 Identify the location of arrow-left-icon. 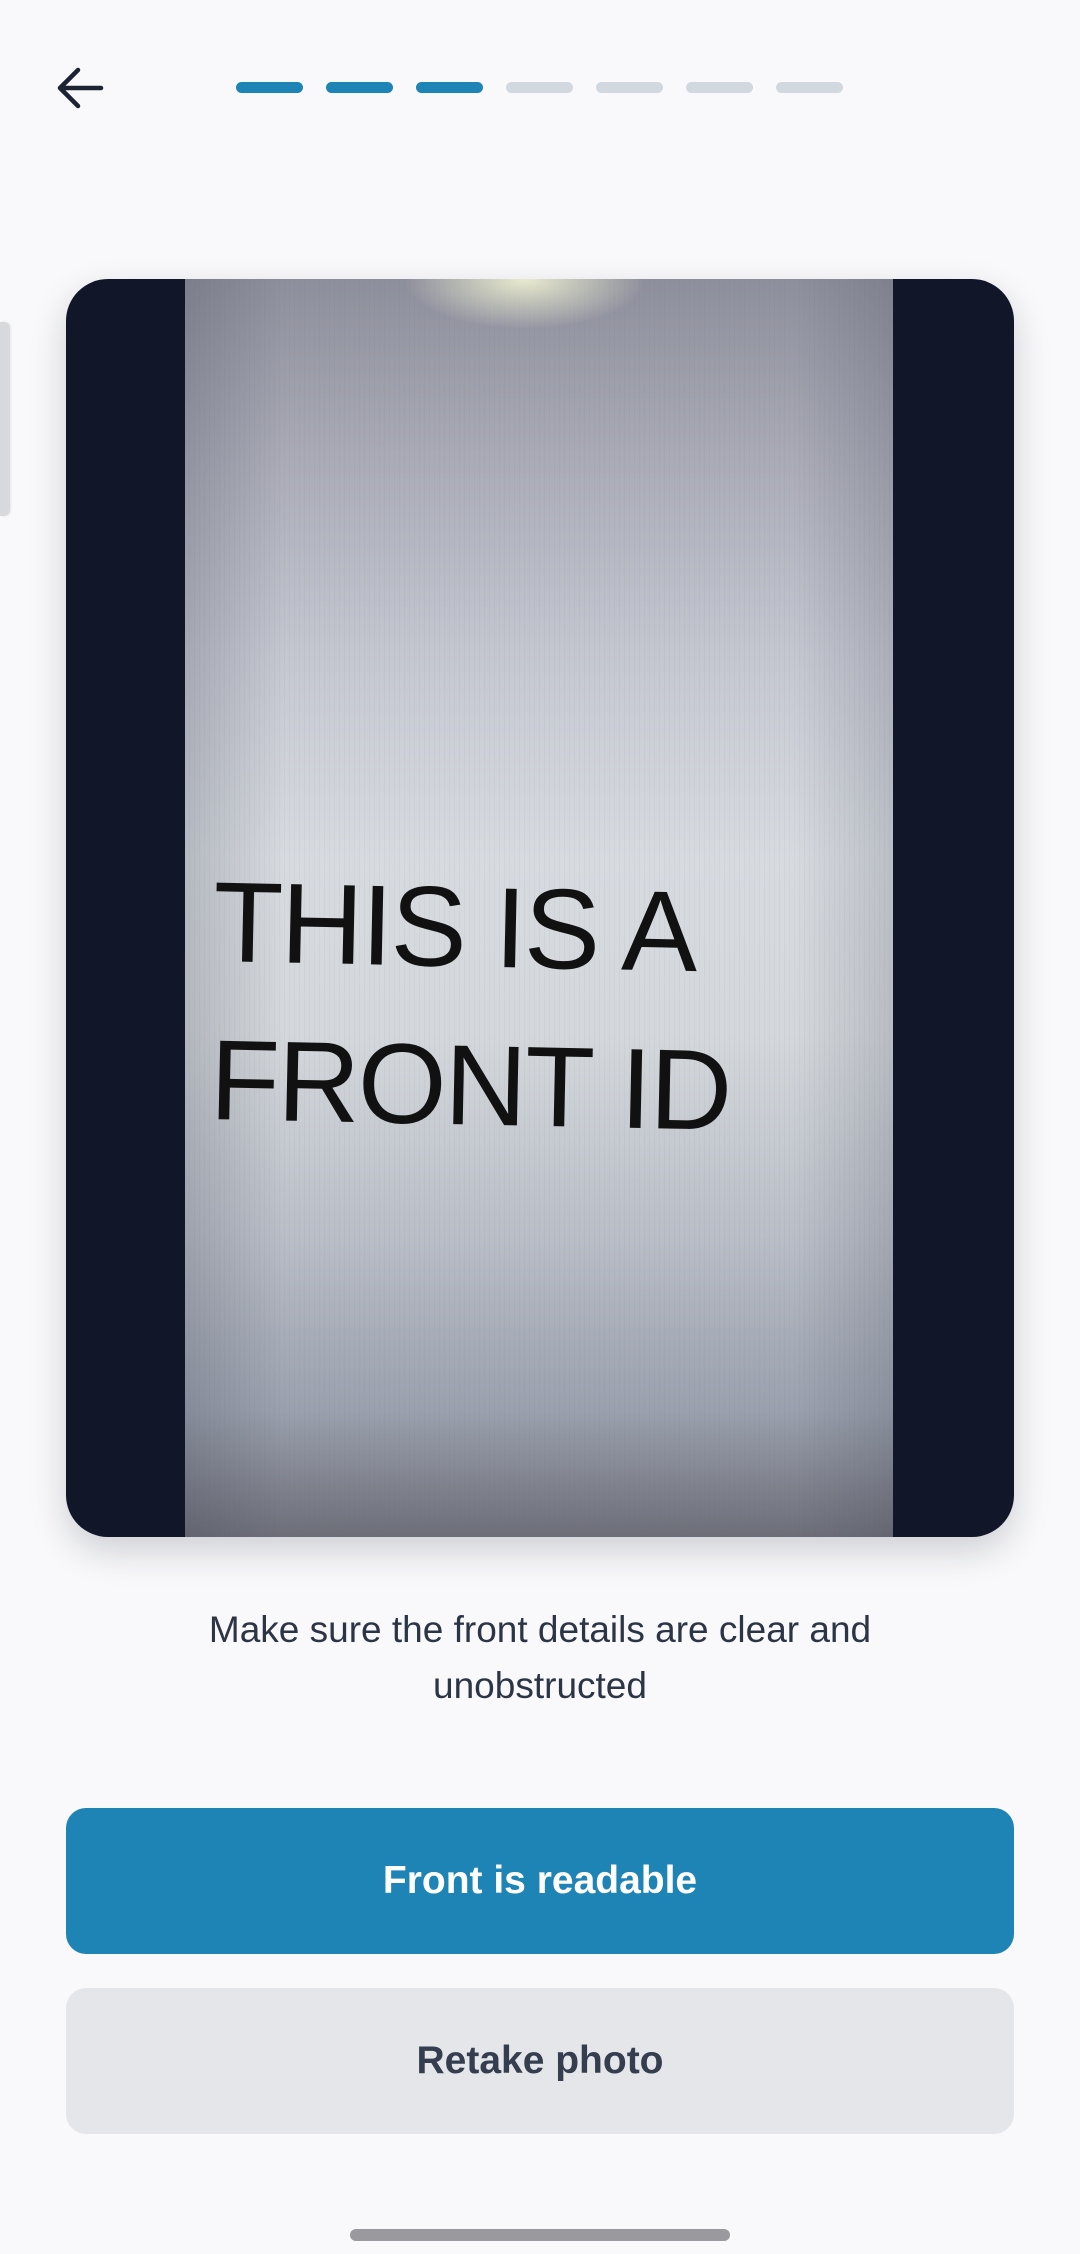
(80, 88).